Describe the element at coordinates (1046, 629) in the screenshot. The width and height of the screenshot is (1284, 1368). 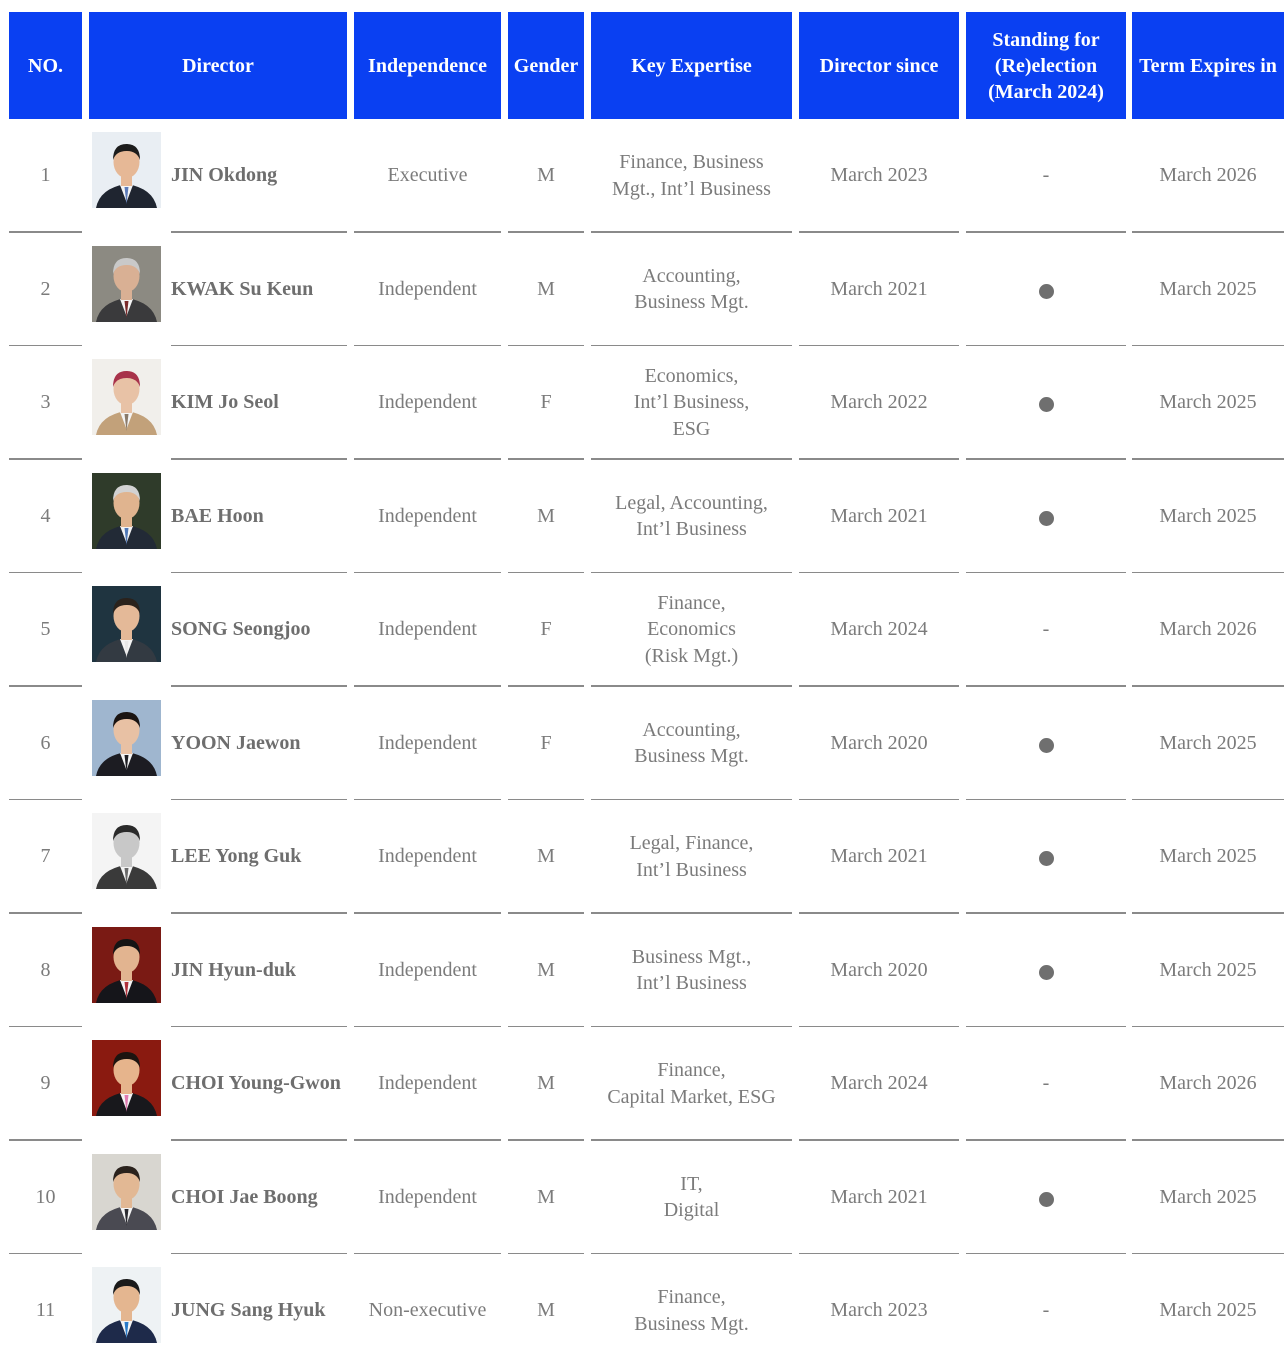
I see `standing-cell: -` at that location.